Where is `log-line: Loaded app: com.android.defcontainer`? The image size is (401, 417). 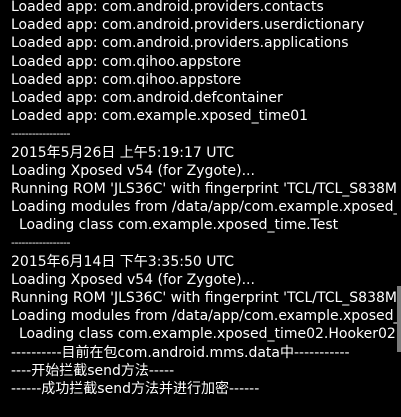 log-line: Loaded app: com.android.defcontainer is located at coordinates (147, 97).